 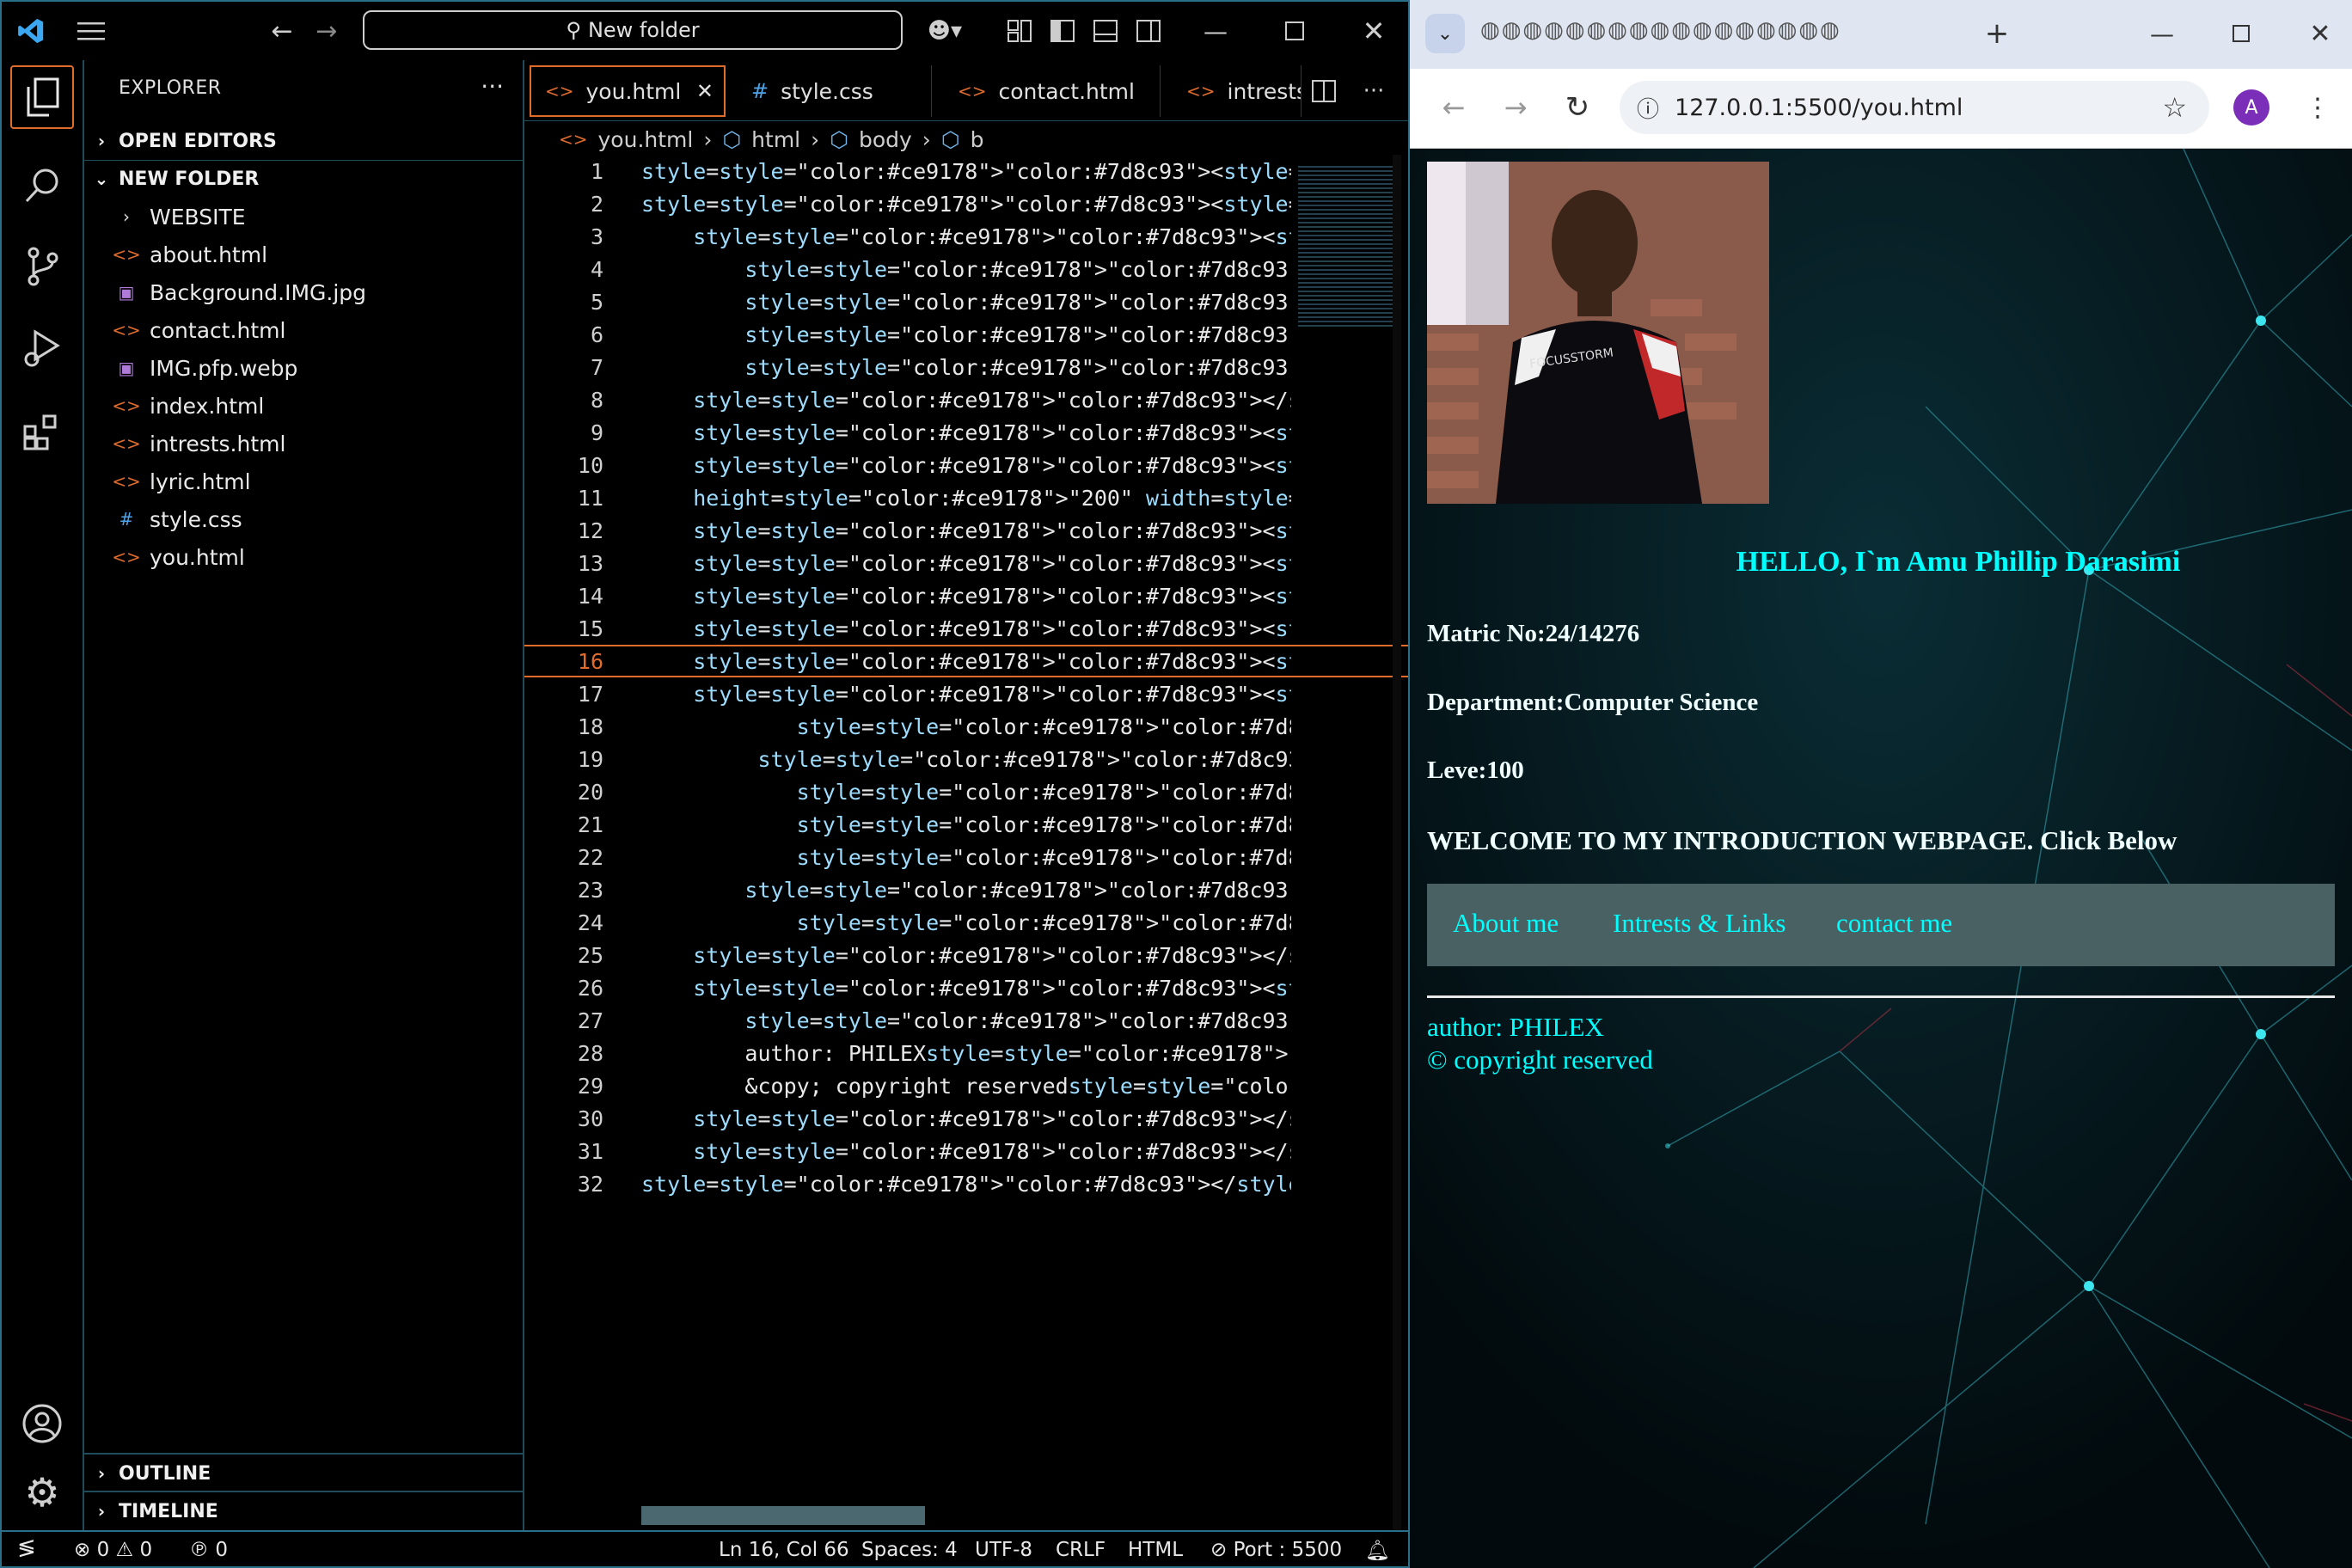 I want to click on cursor-position: Ln 16, Col 66, so click(x=784, y=1550).